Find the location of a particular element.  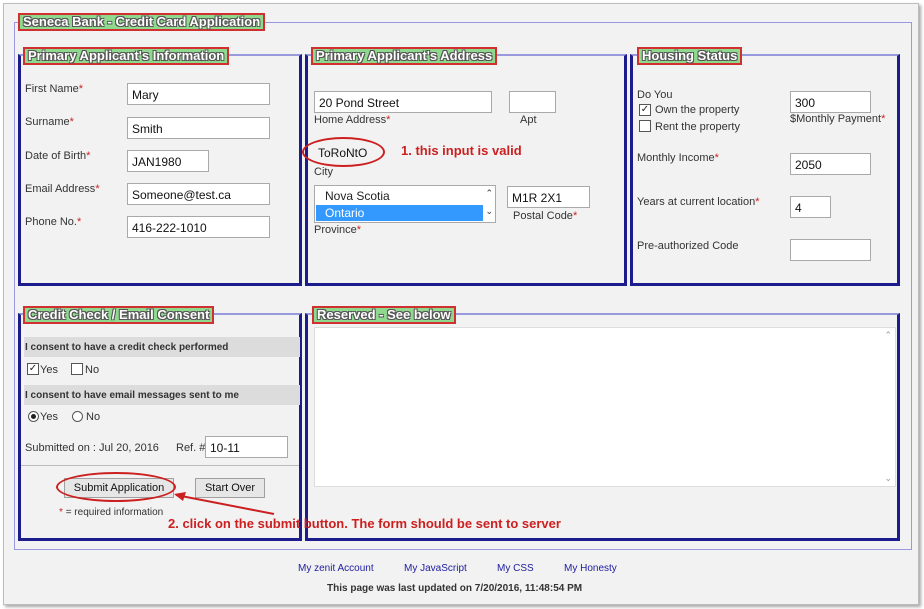

ref-label: Ref. # is located at coordinates (191, 448).